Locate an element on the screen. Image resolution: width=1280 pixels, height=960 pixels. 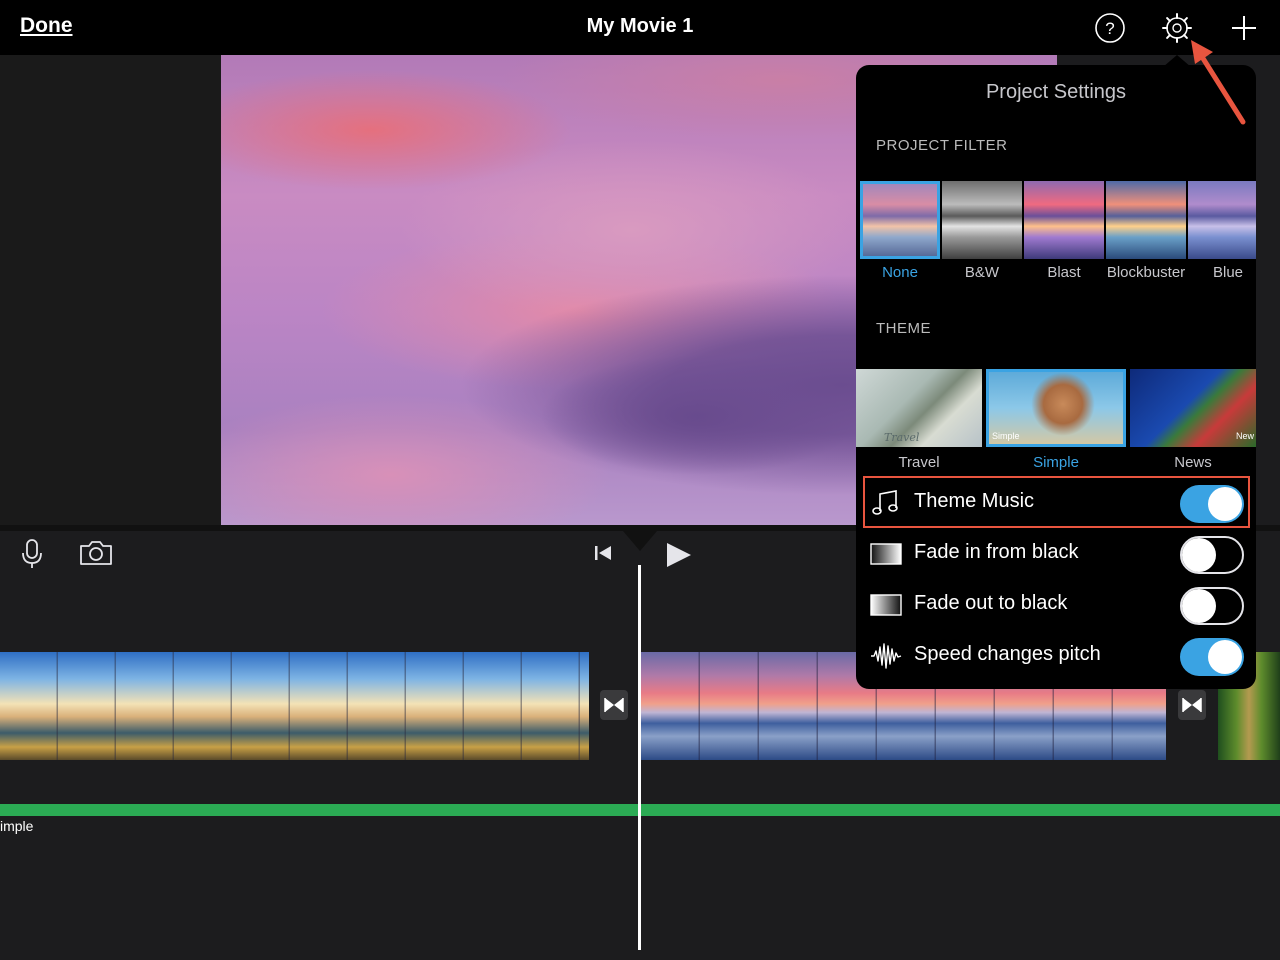
filter-bw: B&W is located at coordinates (982, 231).